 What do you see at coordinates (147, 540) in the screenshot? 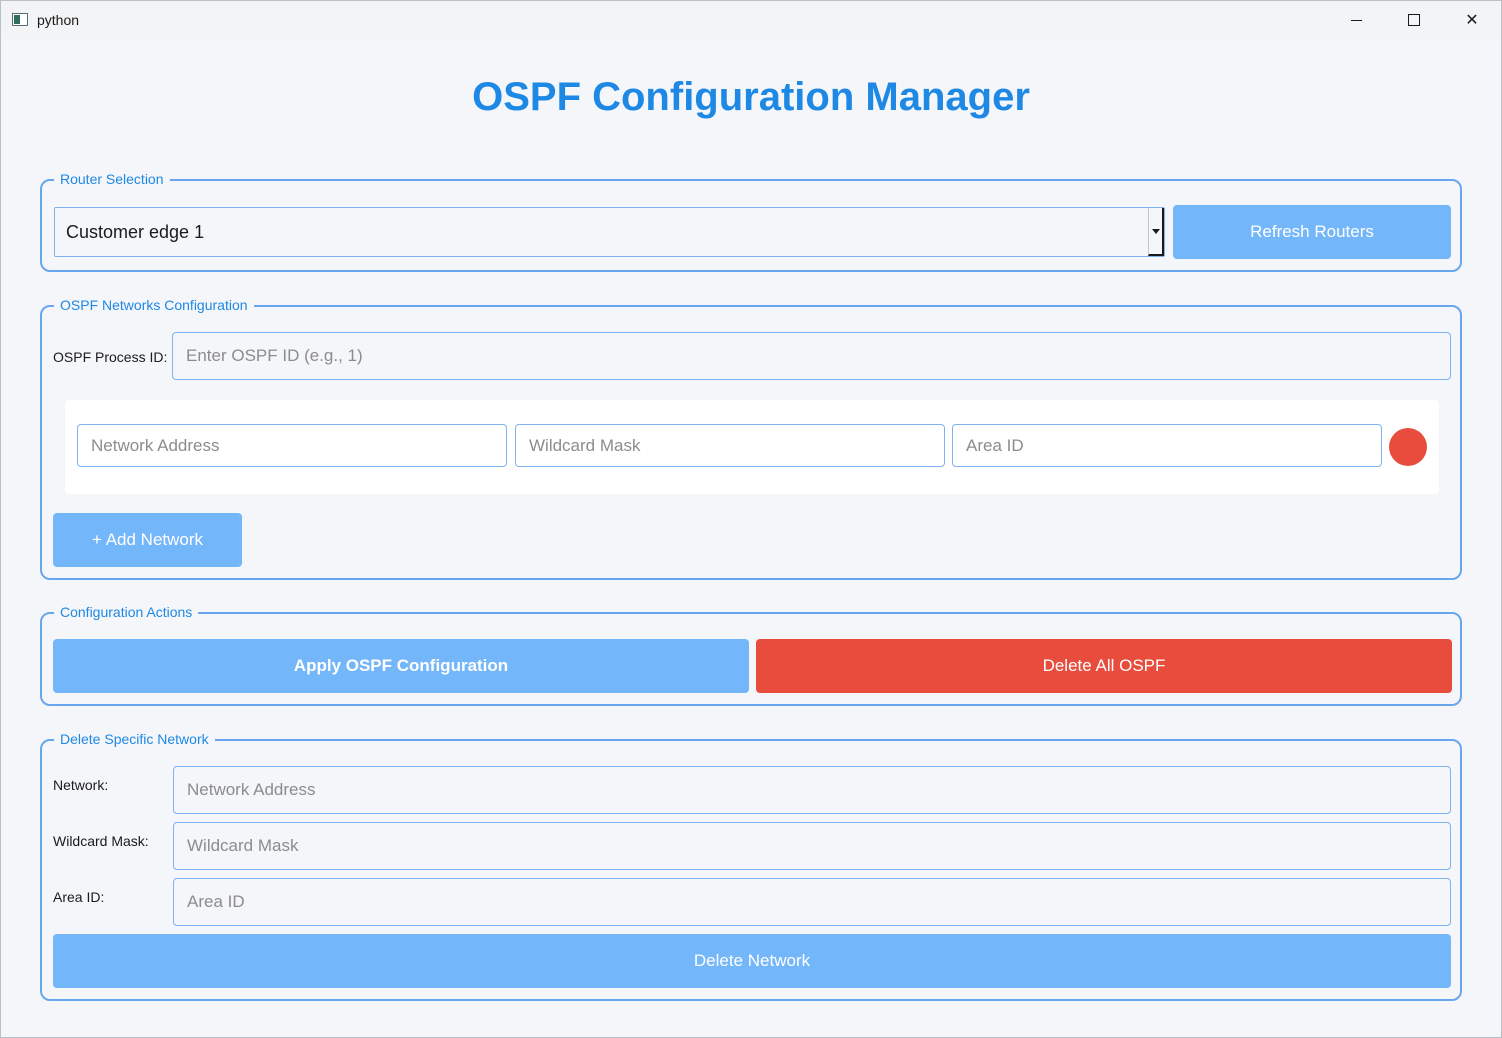
I see `add-network-button: + Add Network` at bounding box center [147, 540].